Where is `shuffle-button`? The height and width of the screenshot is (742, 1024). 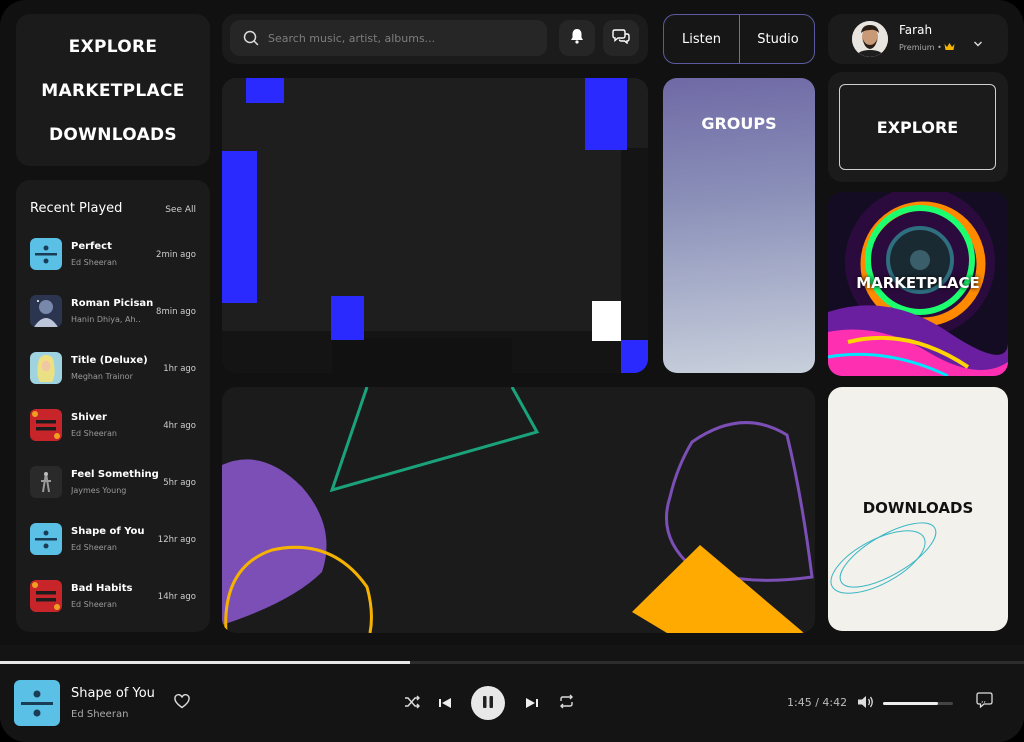
shuffle-button is located at coordinates (412, 703).